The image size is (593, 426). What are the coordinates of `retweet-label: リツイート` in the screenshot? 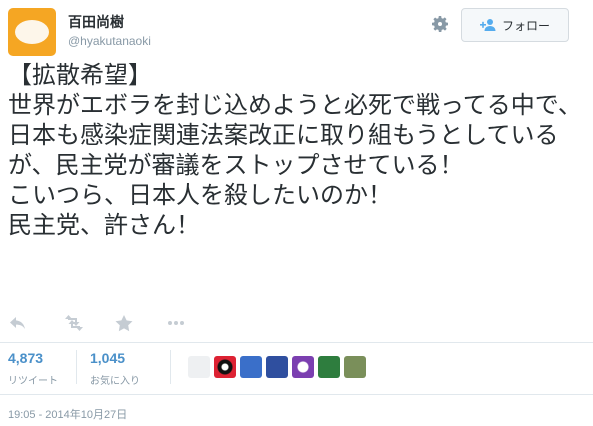 It's located at (33, 379).